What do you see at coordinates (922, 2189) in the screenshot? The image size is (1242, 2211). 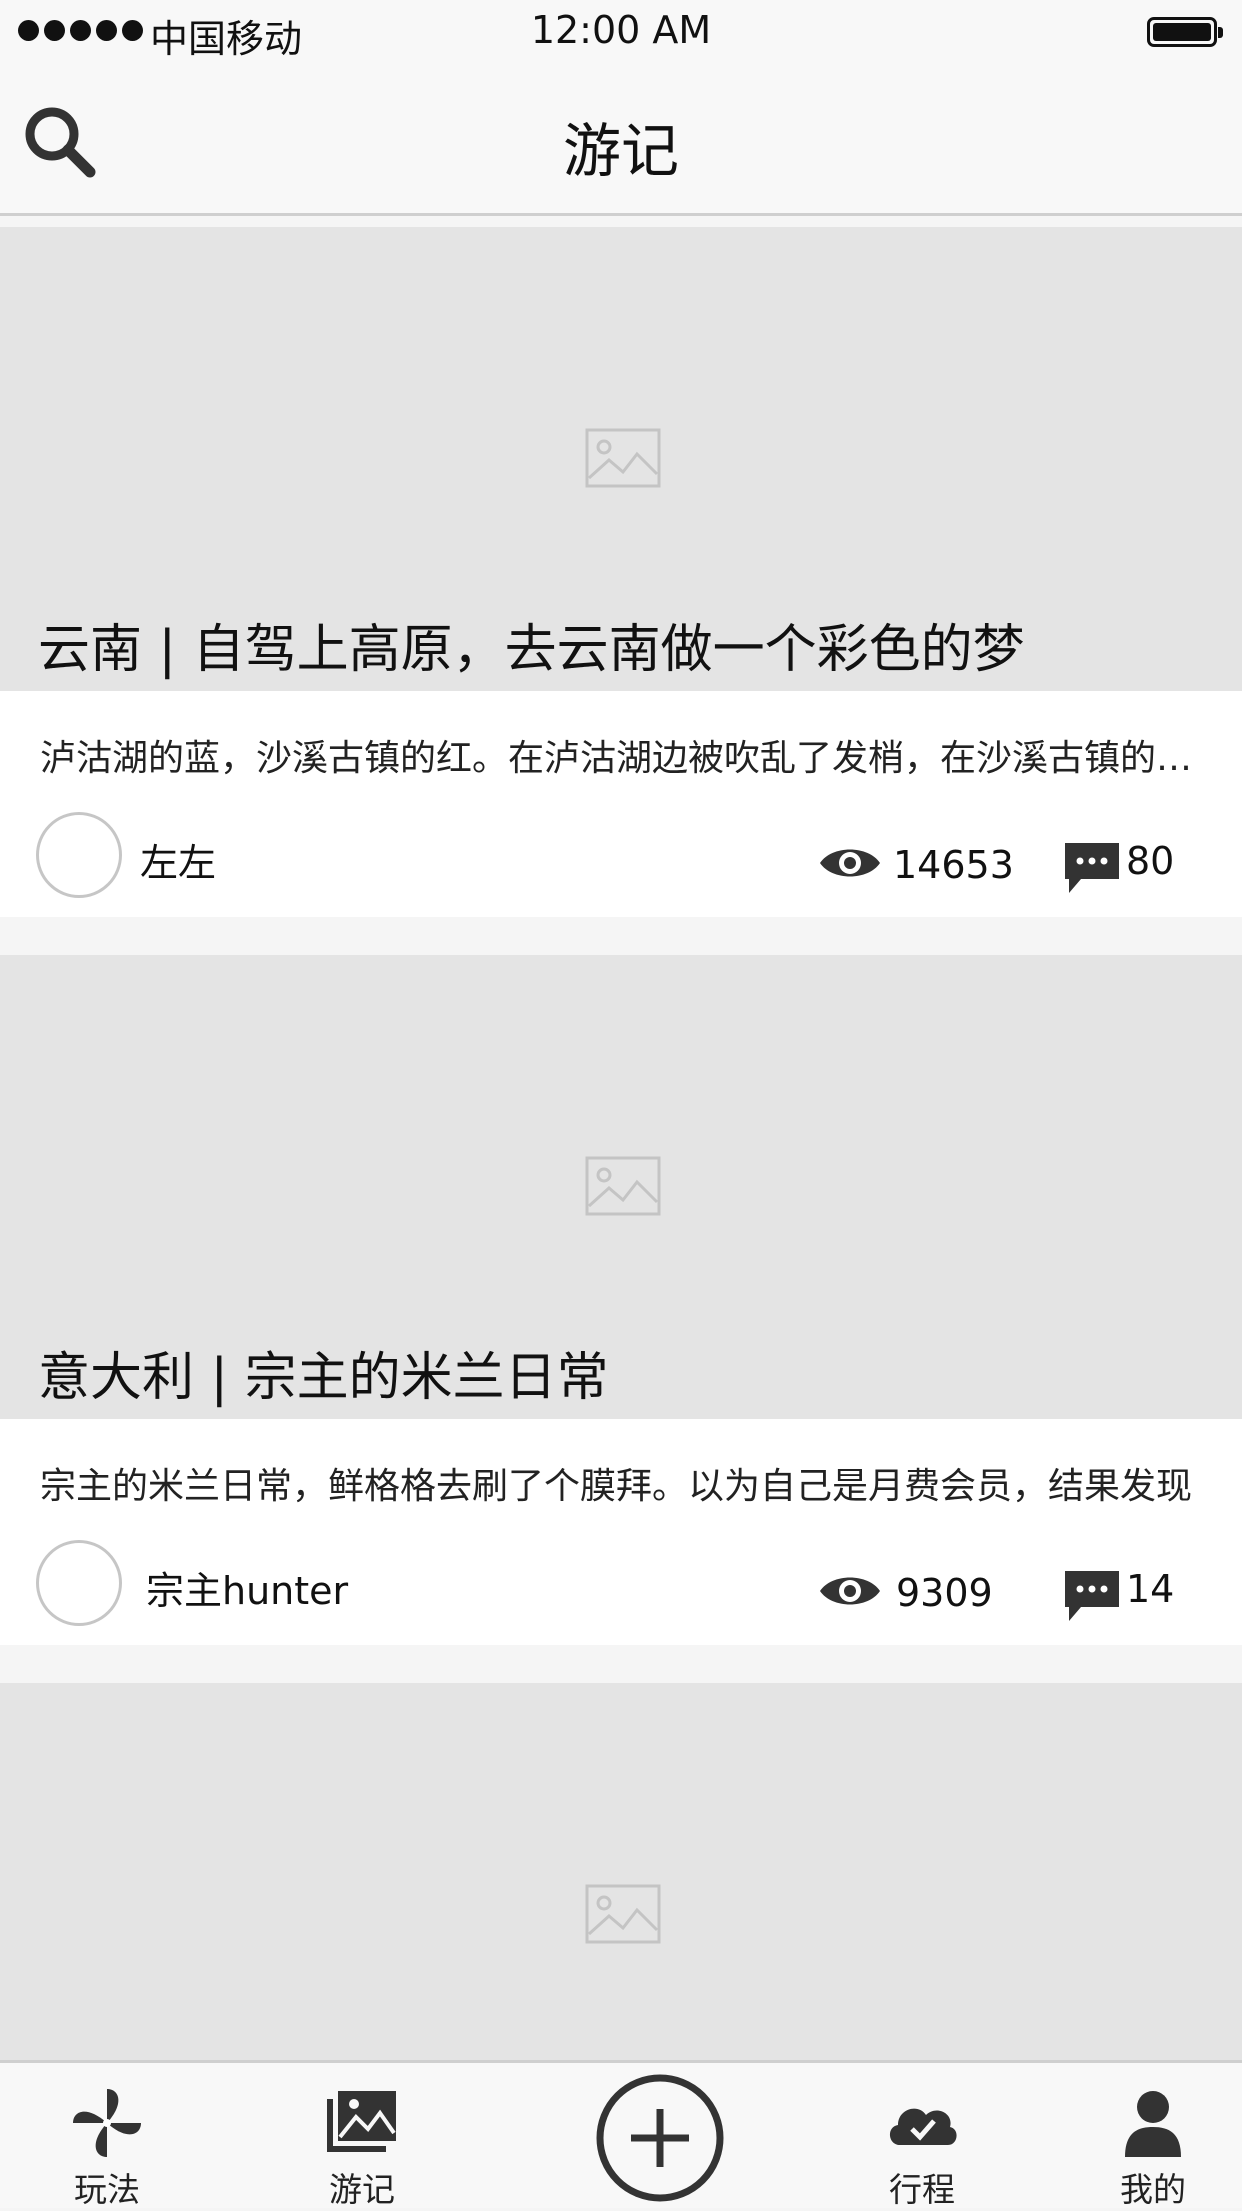 I see `tab-label: 行程` at bounding box center [922, 2189].